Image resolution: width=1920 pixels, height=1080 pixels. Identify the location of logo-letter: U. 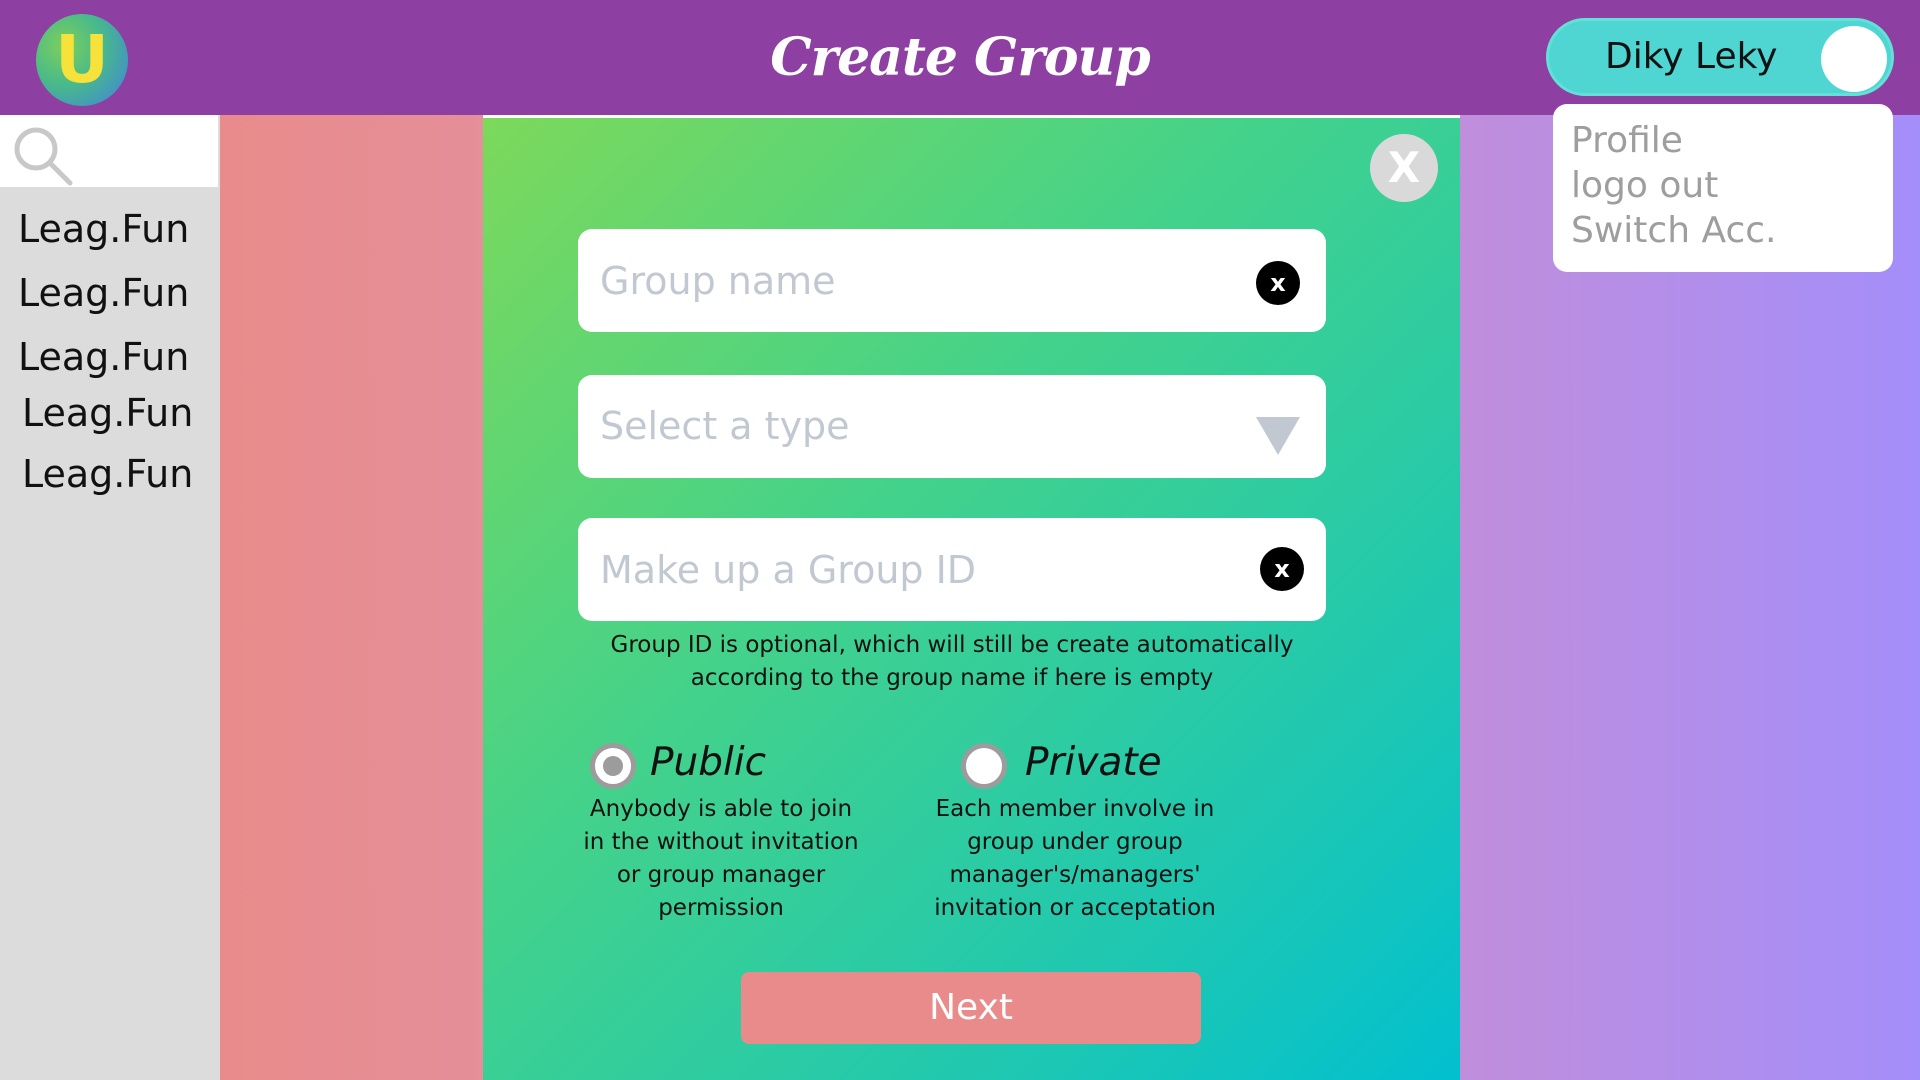
(82, 59).